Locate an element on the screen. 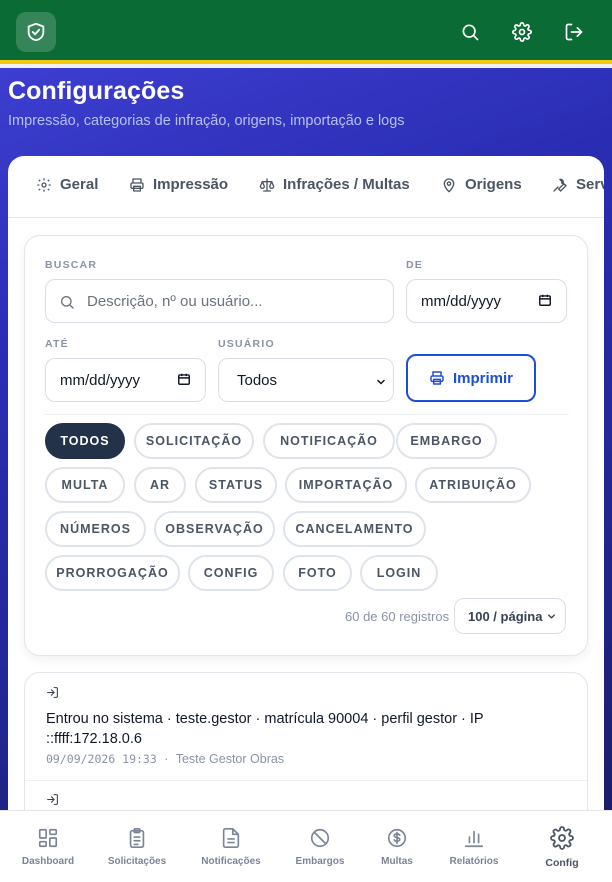 The image size is (612, 882). tab-geral: Geral is located at coordinates (67, 184).